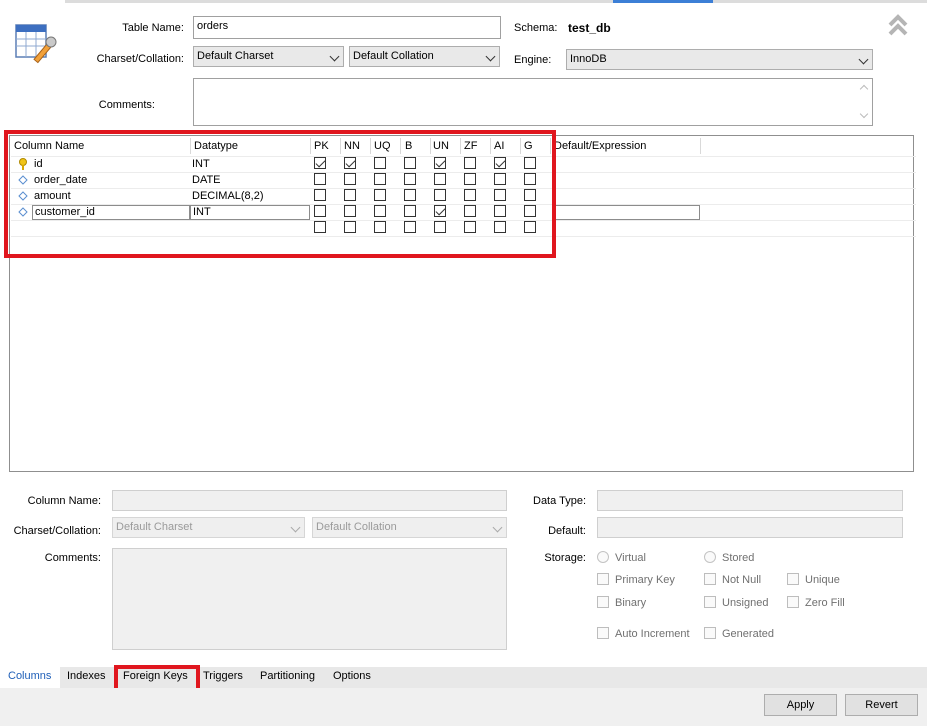 The width and height of the screenshot is (927, 726). What do you see at coordinates (347, 27) in the screenshot?
I see `table-name-input: orders` at bounding box center [347, 27].